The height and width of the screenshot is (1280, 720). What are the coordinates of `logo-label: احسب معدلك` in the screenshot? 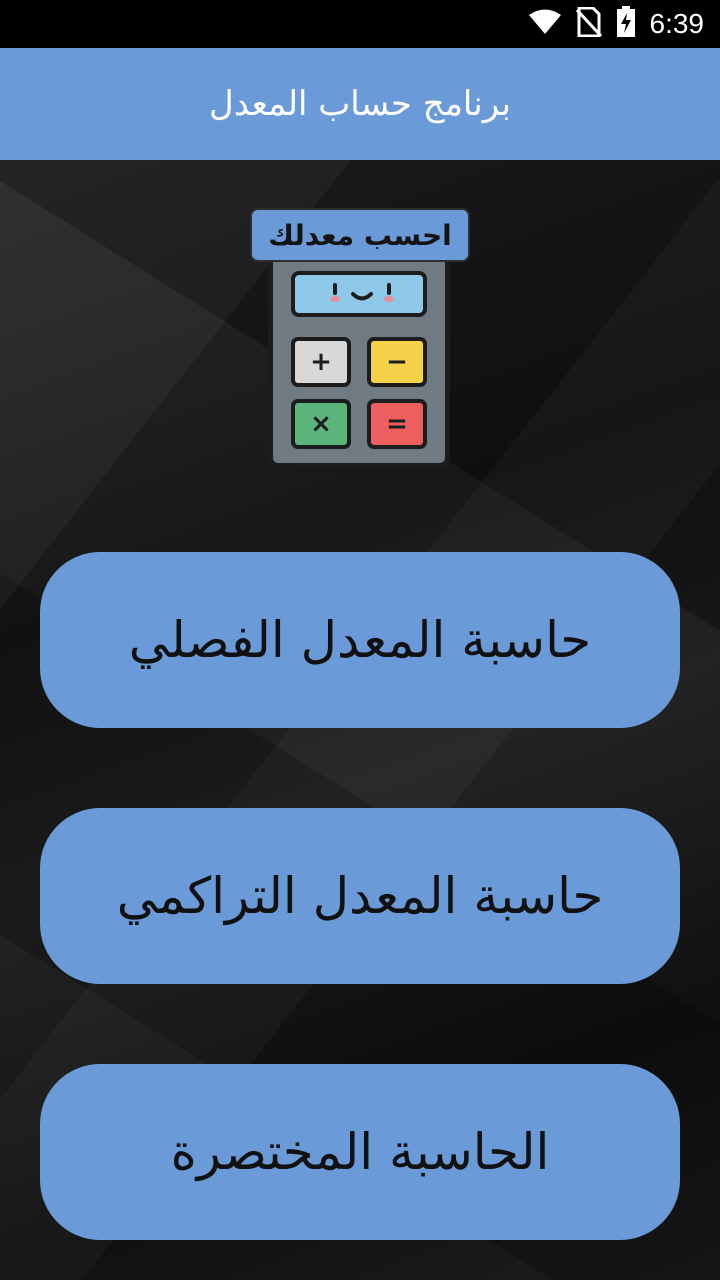 It's located at (360, 235).